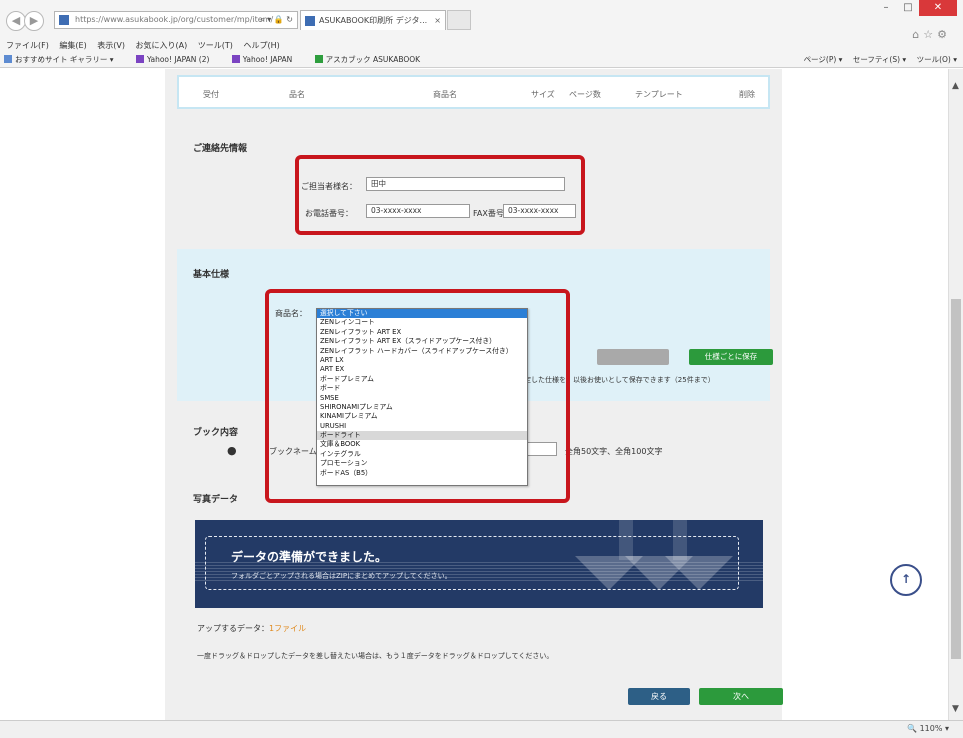 Image resolution: width=963 pixels, height=738 pixels. Describe the element at coordinates (955, 709) in the screenshot. I see `scroll-down-icon: ▼` at that location.